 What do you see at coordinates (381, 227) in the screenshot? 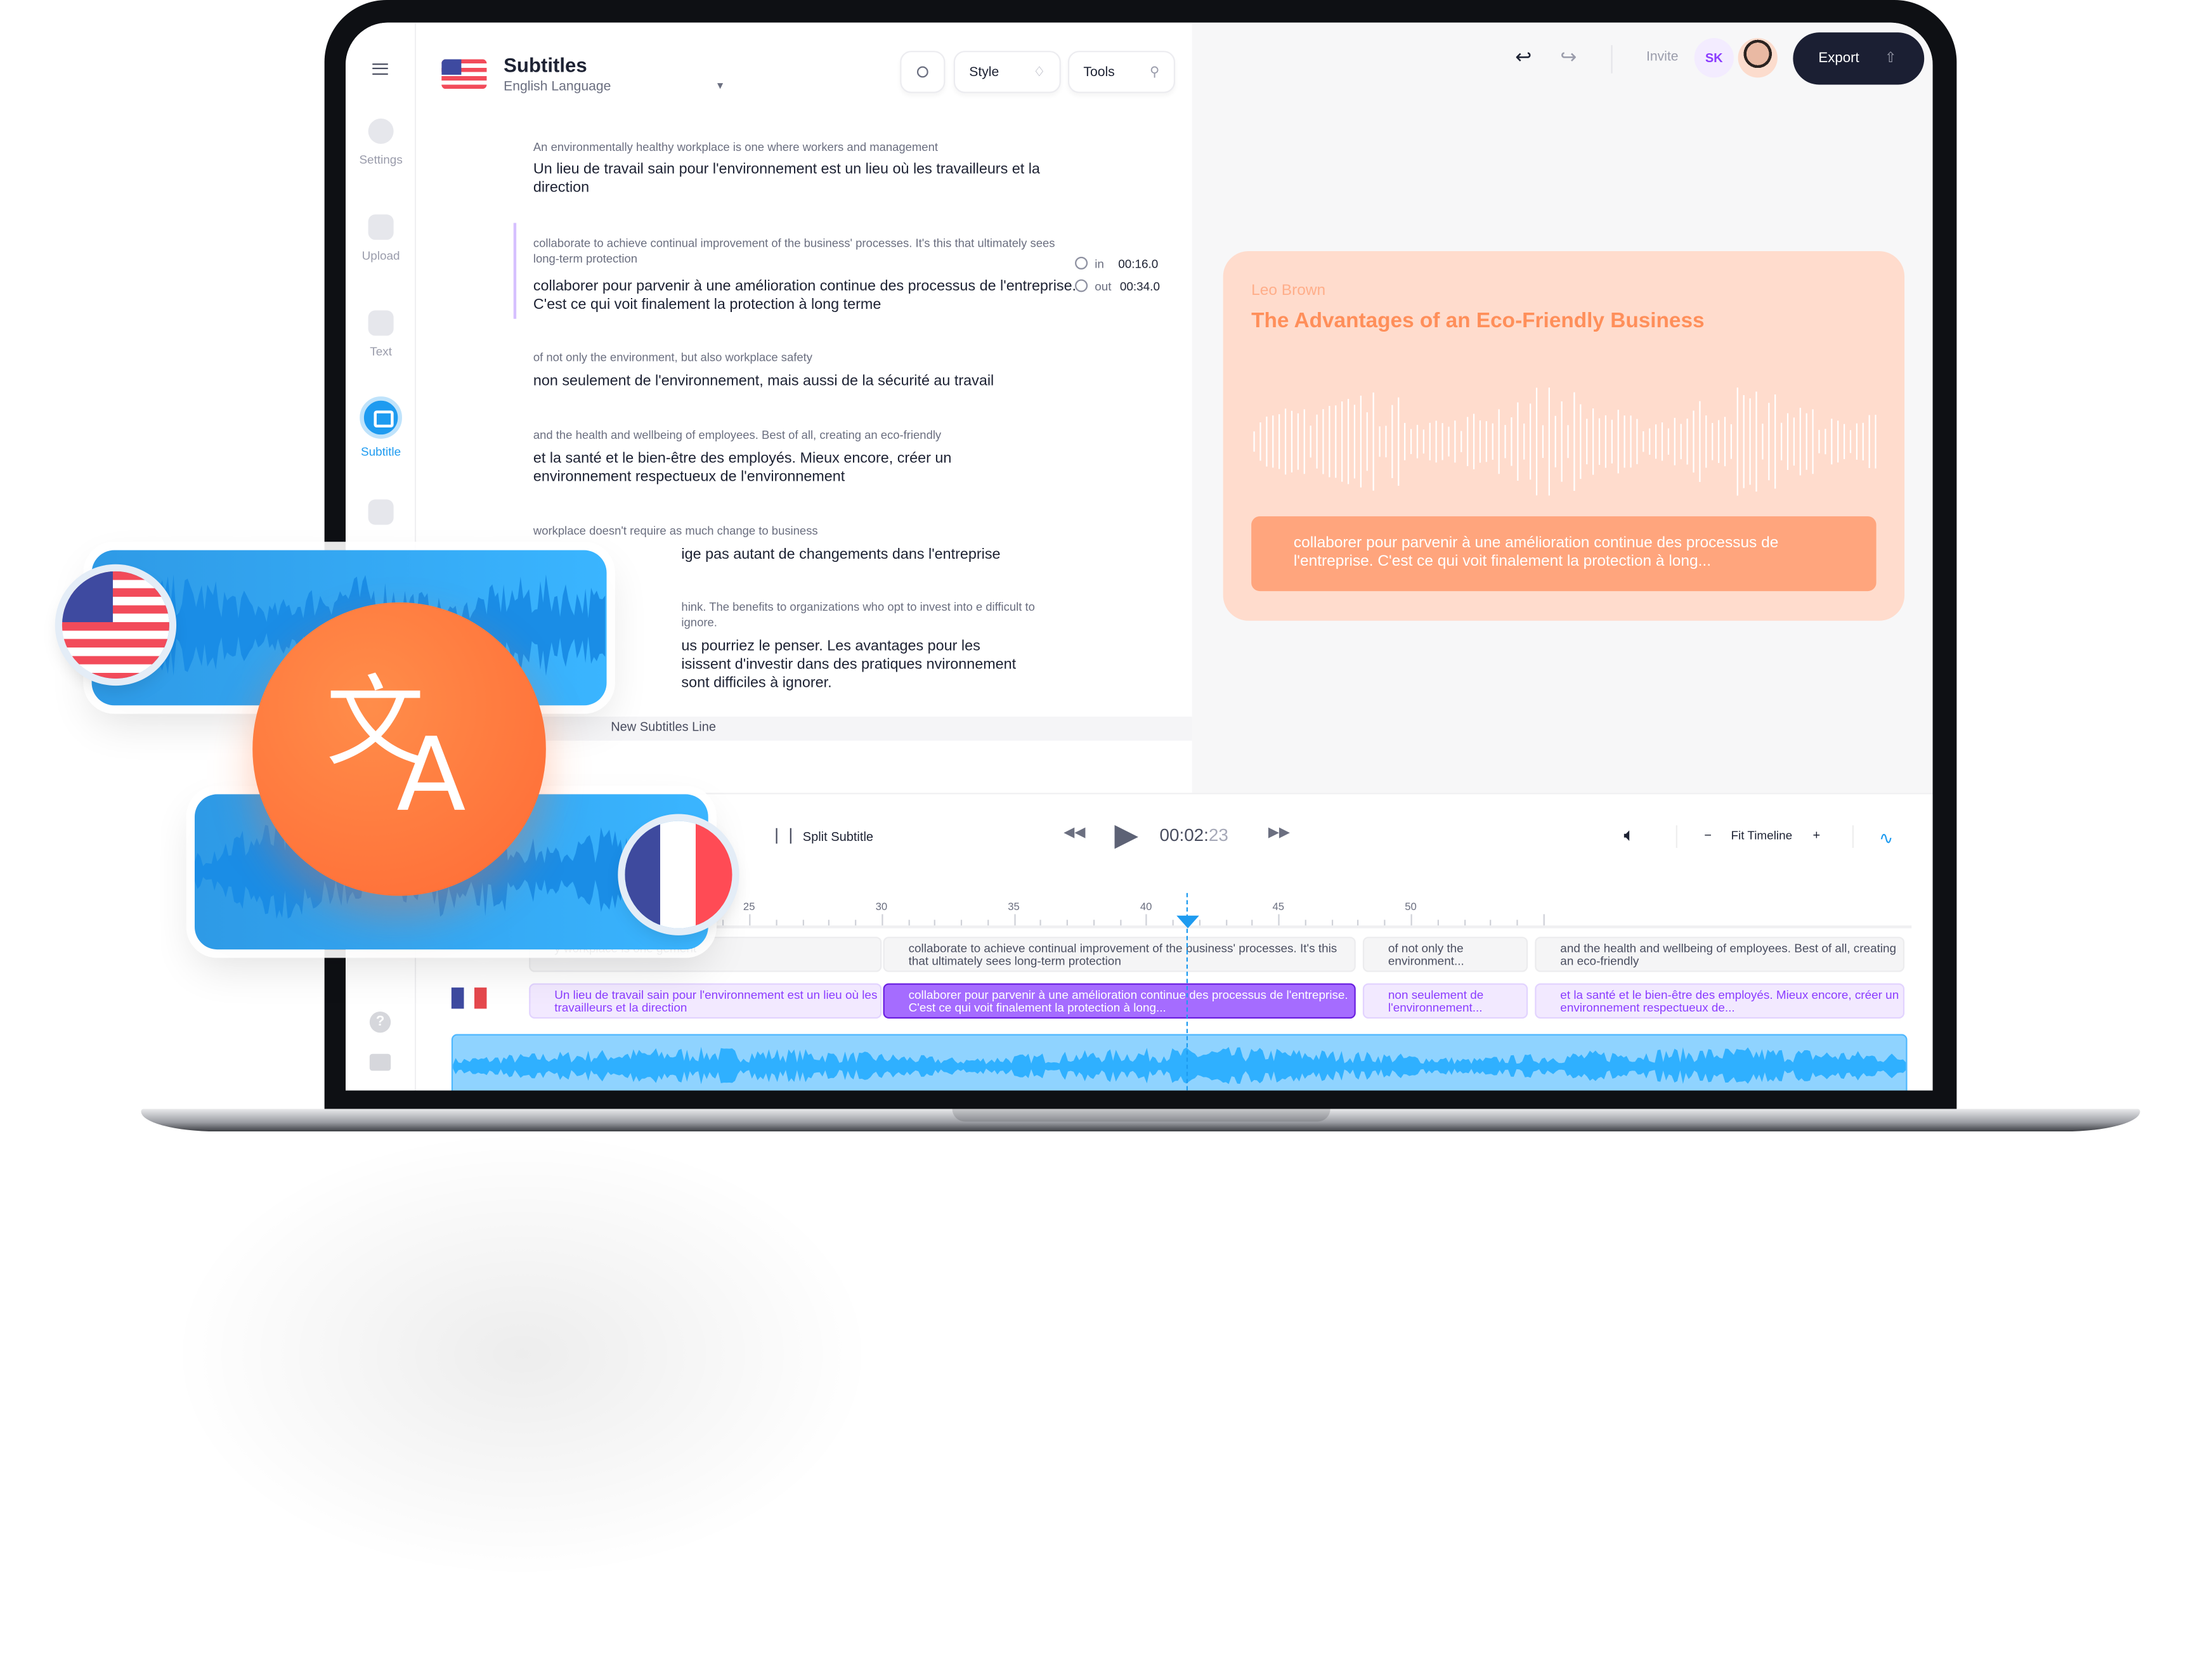
I see `image-icon` at bounding box center [381, 227].